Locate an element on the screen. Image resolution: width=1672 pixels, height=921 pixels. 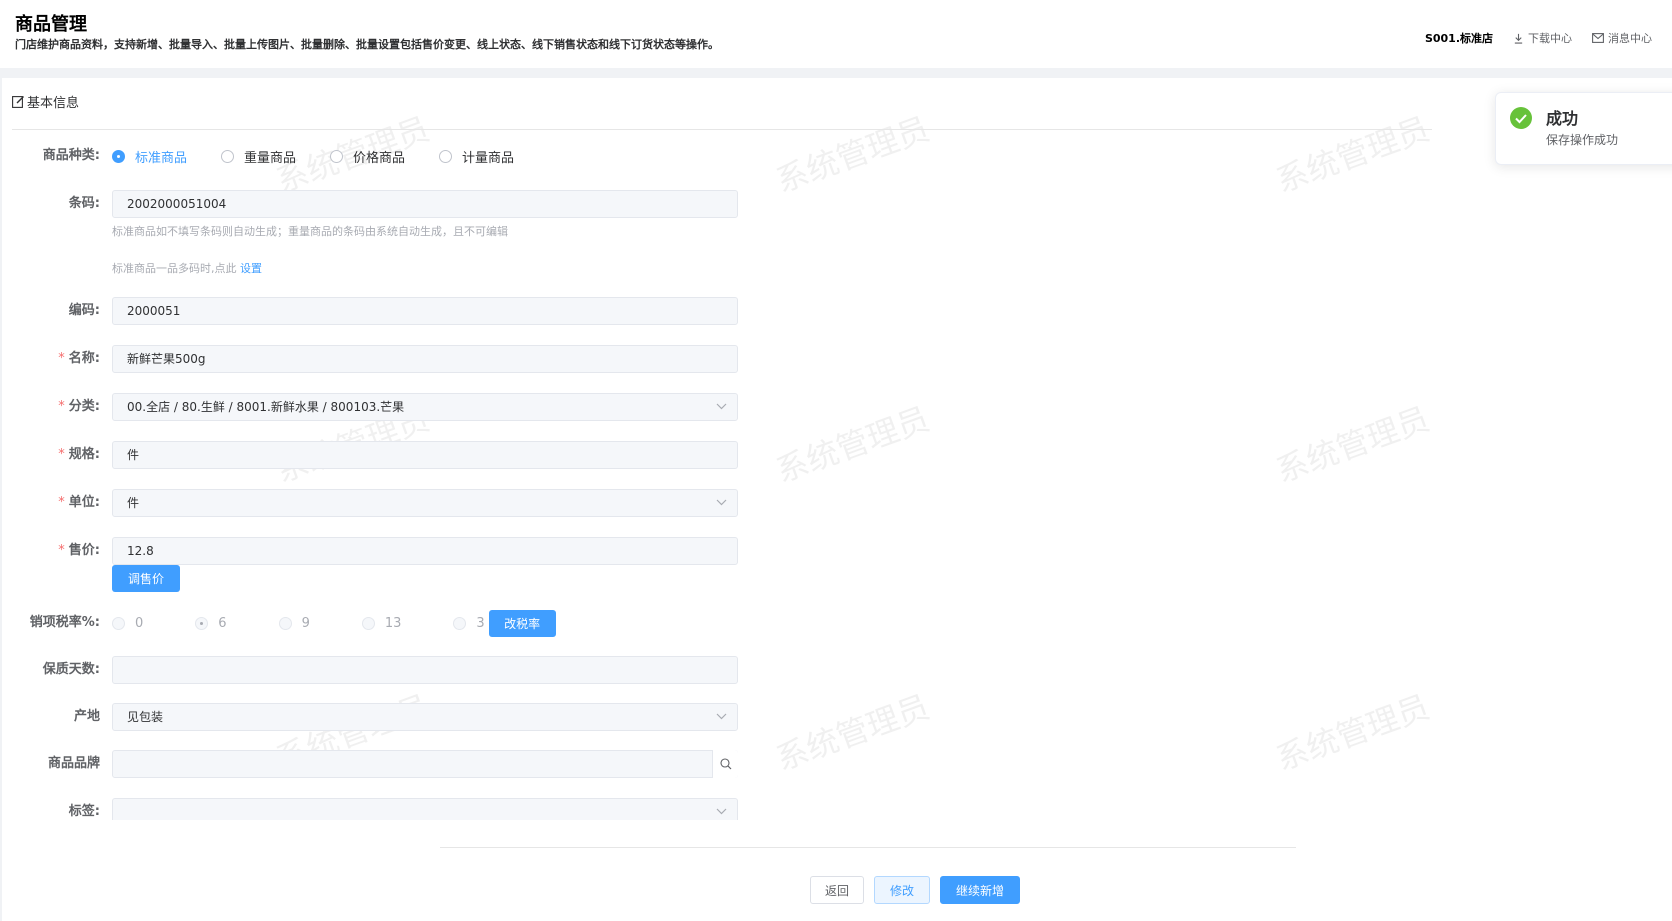
unit-label-text: 单位: is located at coordinates (84, 502).